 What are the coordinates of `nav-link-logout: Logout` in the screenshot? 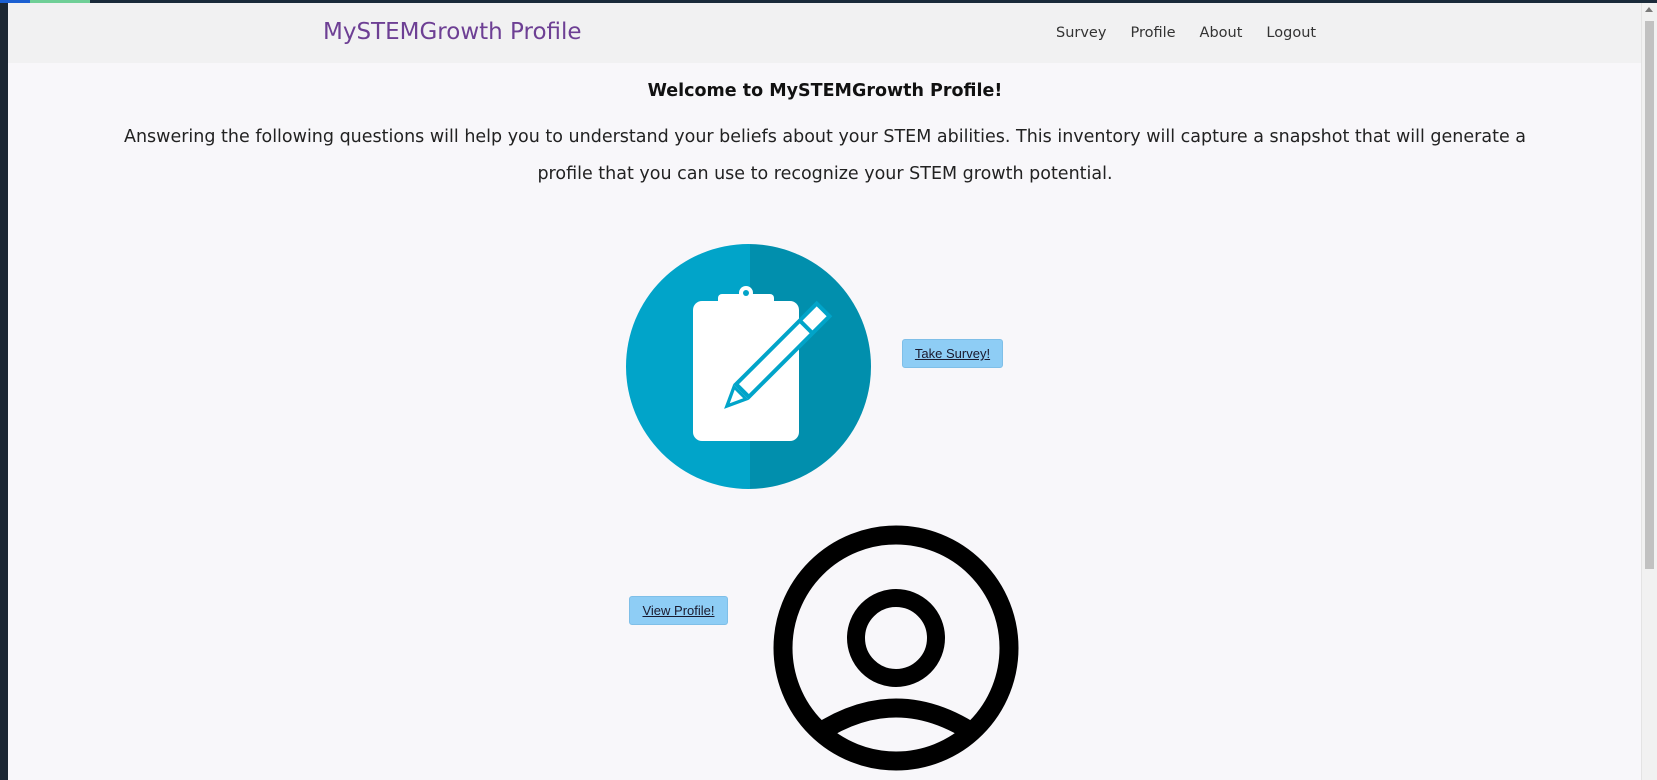 It's located at (1291, 33).